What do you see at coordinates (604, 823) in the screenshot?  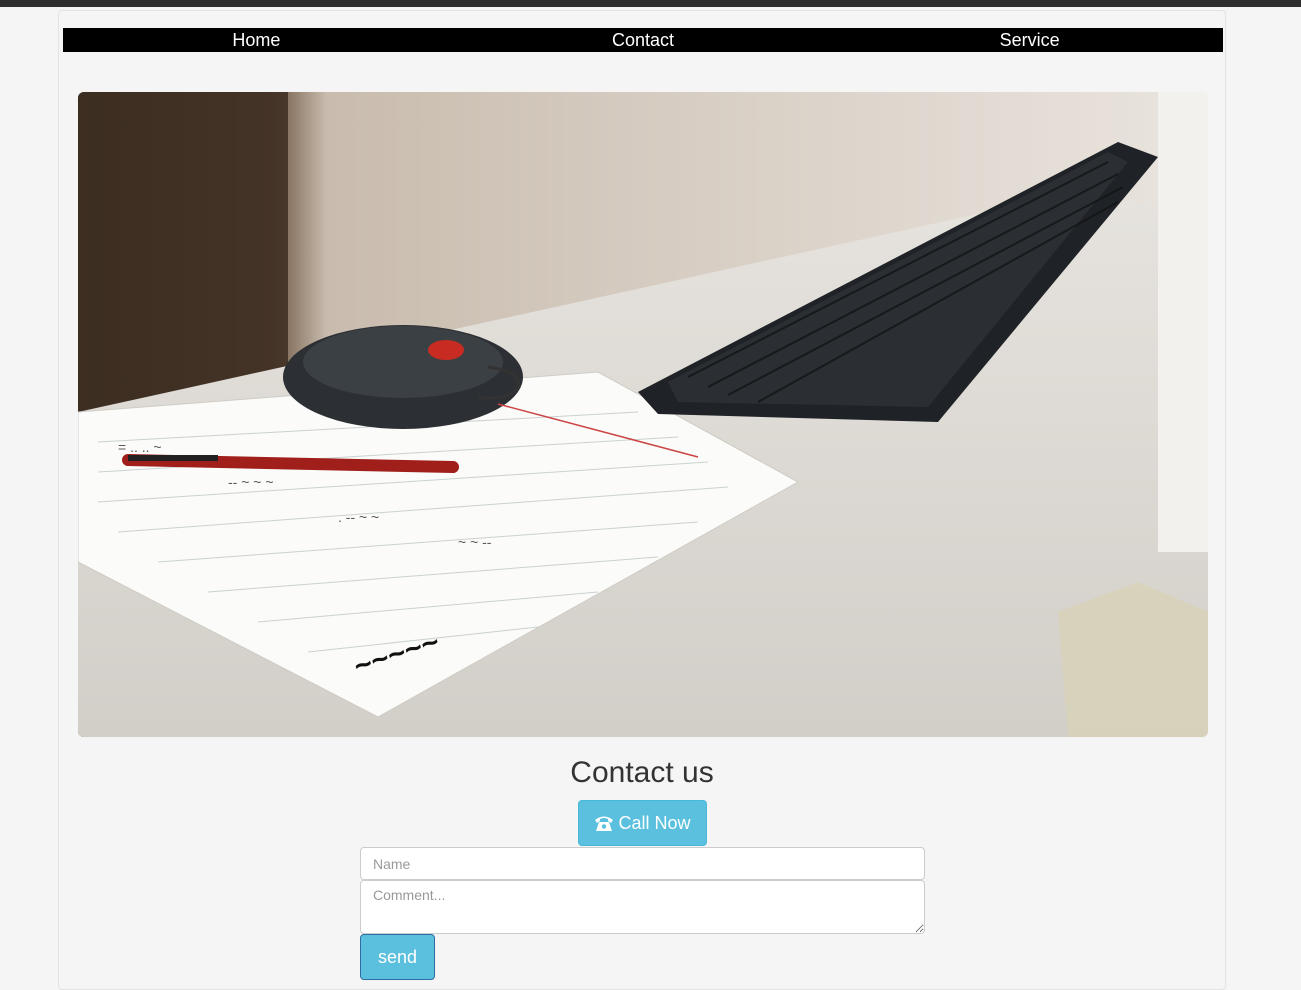 I see `phone-icon` at bounding box center [604, 823].